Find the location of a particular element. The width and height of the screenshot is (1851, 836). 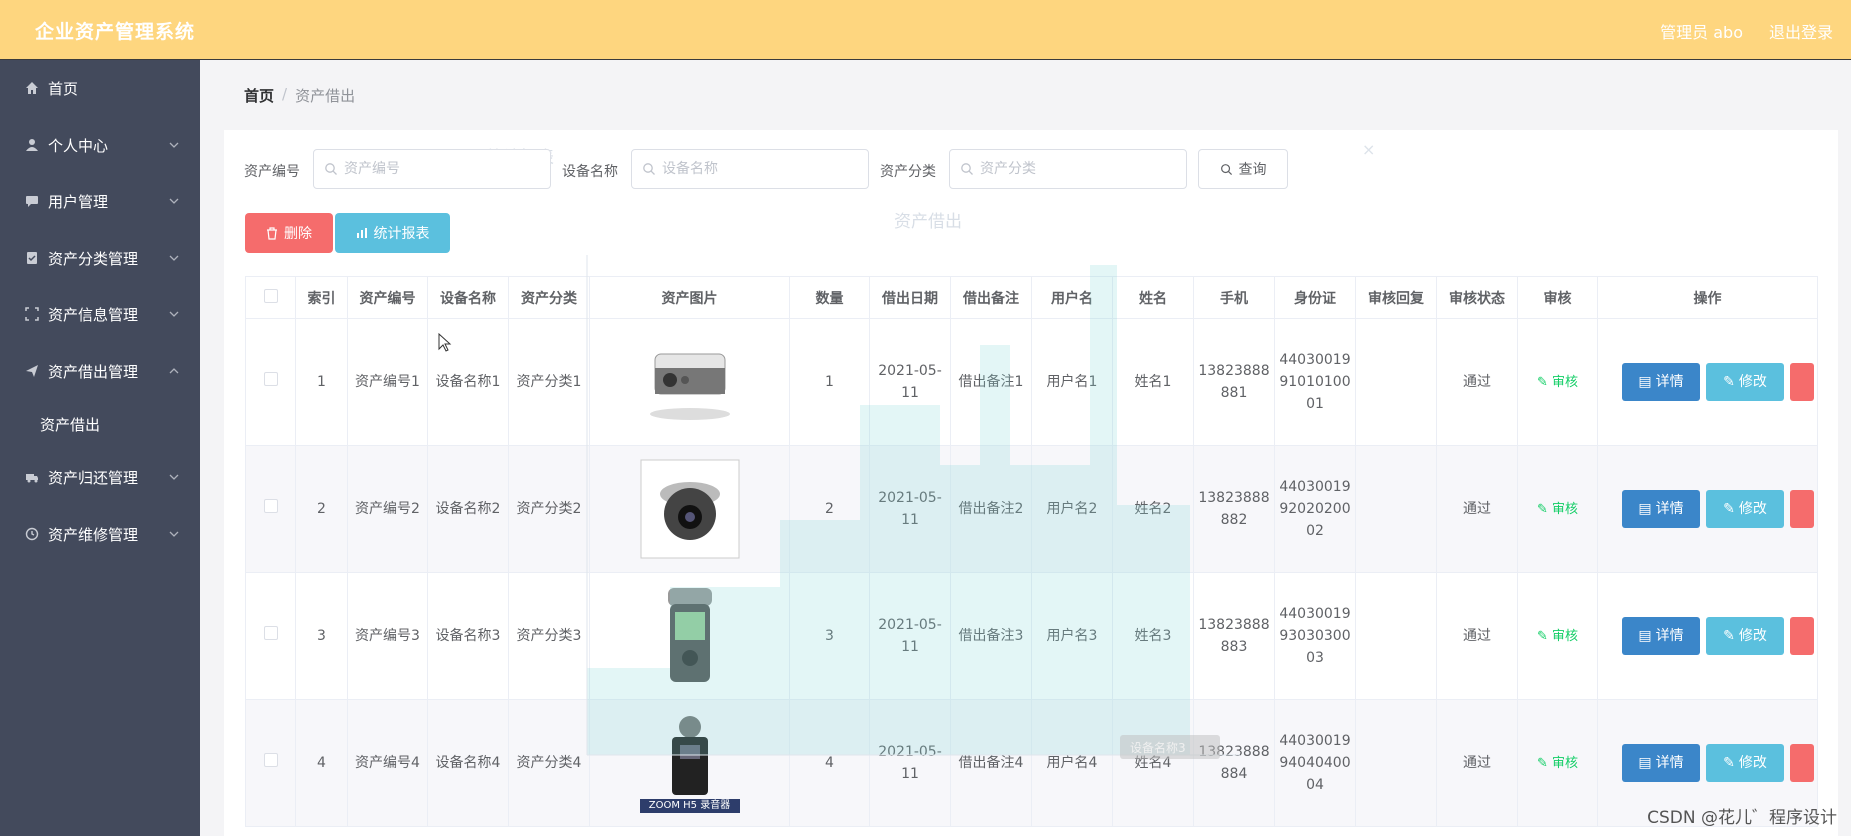

cell-qty: 1 is located at coordinates (829, 382).